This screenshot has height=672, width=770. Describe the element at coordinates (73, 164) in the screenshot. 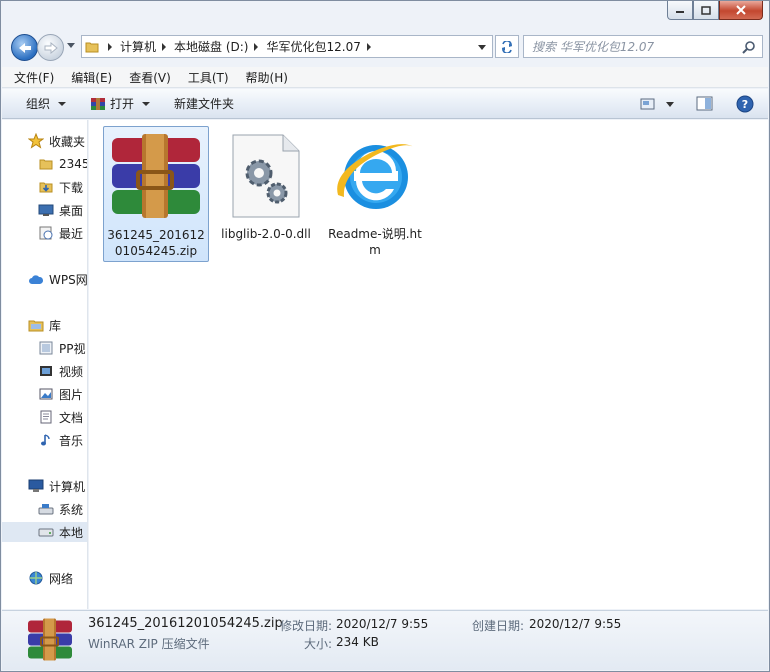

I see `sidebar-item-label: 2345` at that location.